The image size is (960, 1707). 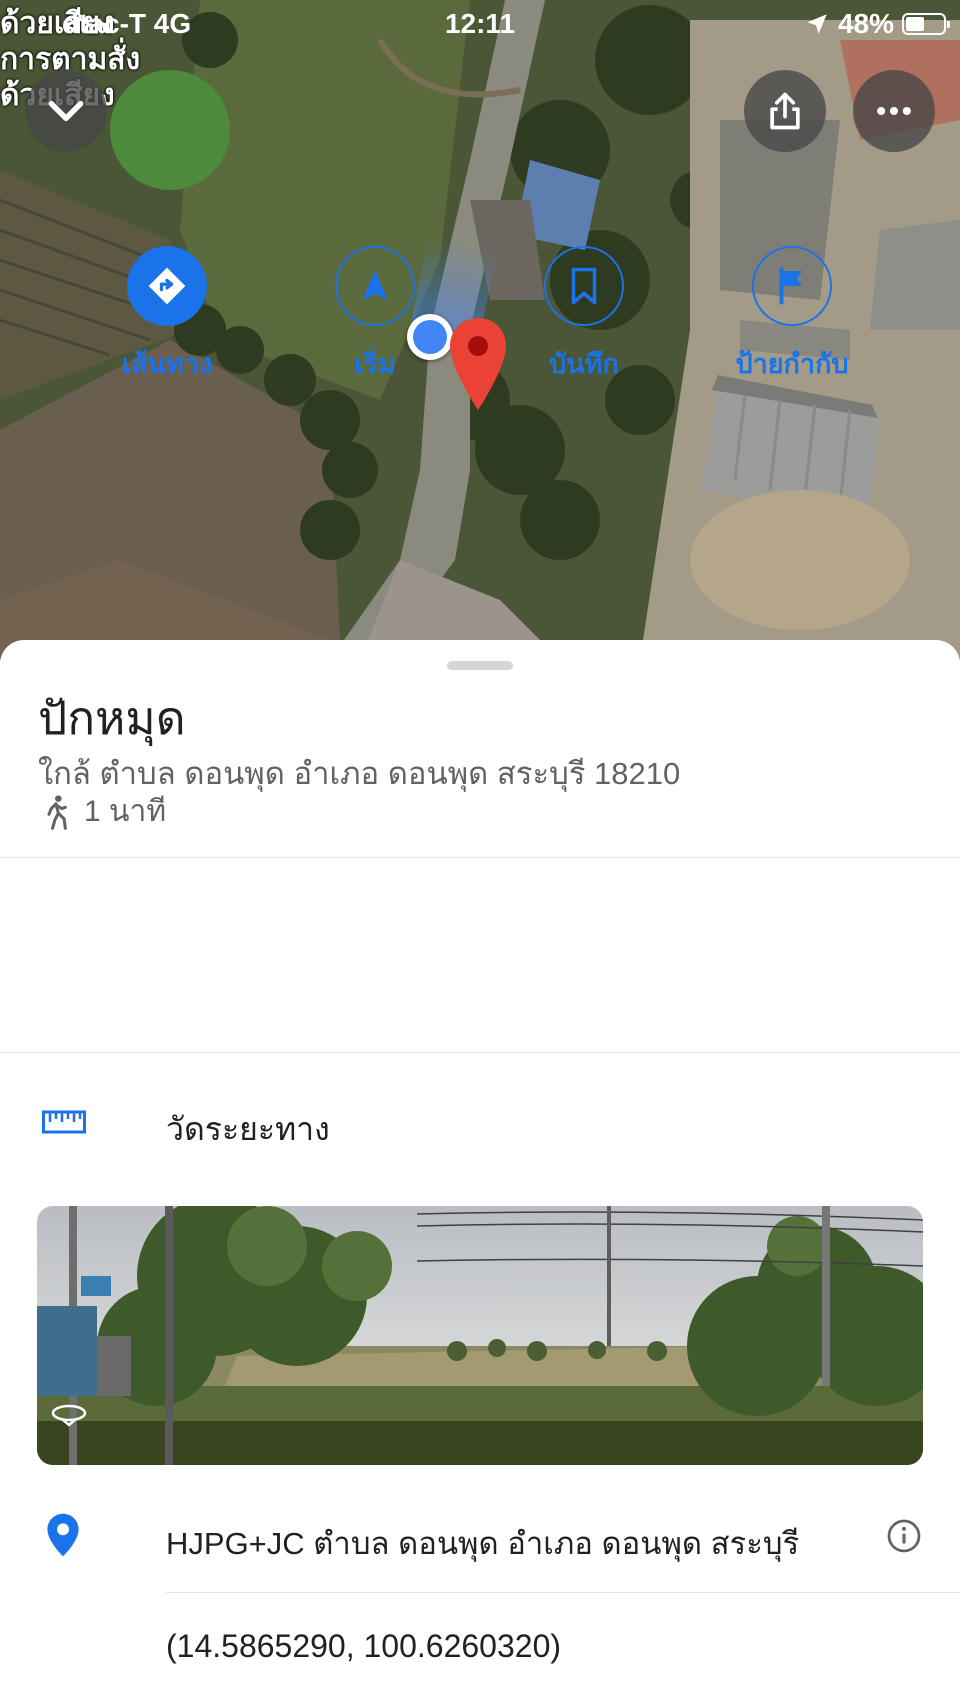 I want to click on share-icon, so click(x=785, y=111).